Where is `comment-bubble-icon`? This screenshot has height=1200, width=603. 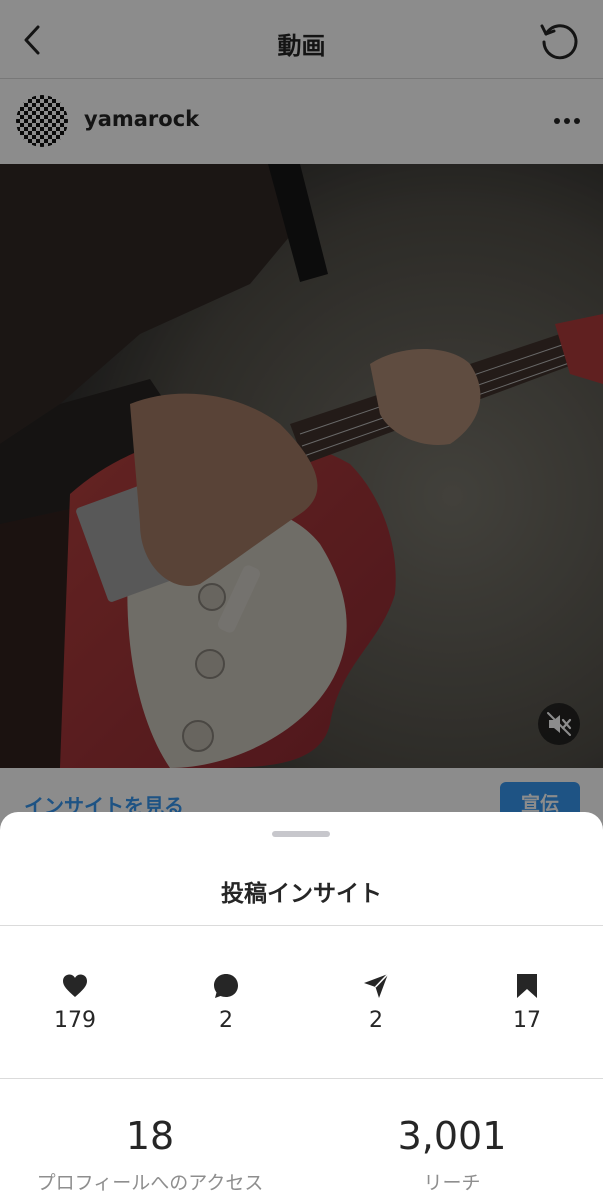 comment-bubble-icon is located at coordinates (226, 986).